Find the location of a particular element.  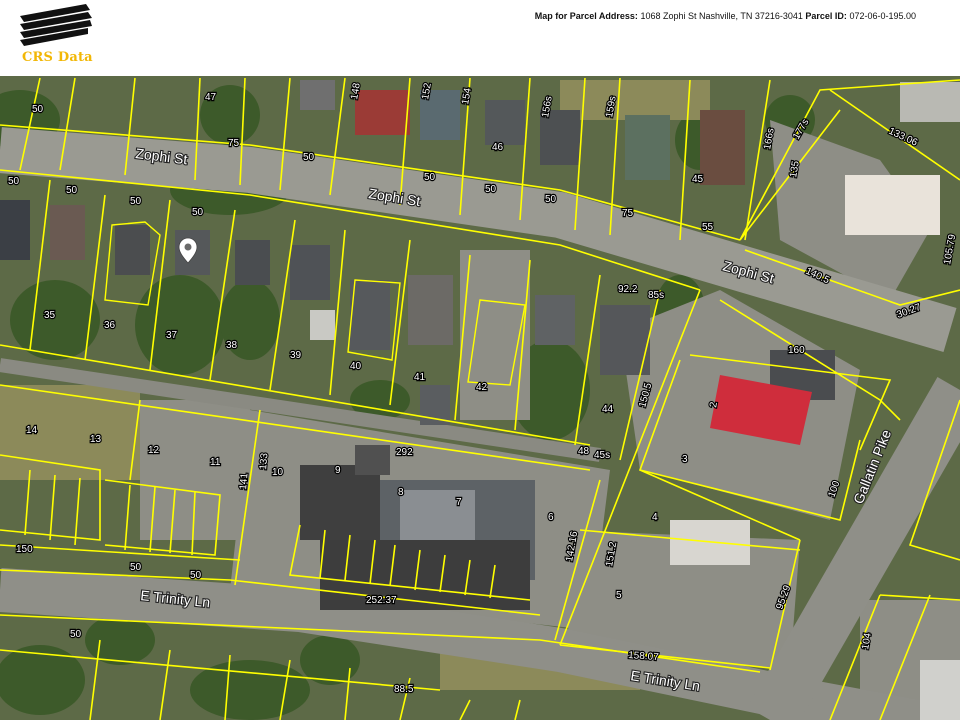

parcel-label: 9 is located at coordinates (338, 470).